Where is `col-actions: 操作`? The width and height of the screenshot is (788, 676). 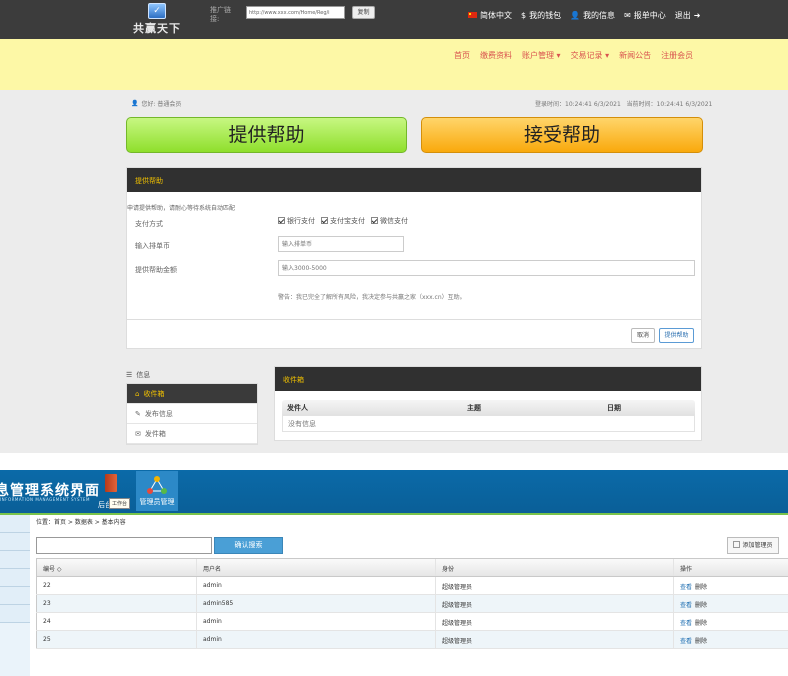 col-actions: 操作 is located at coordinates (730, 567).